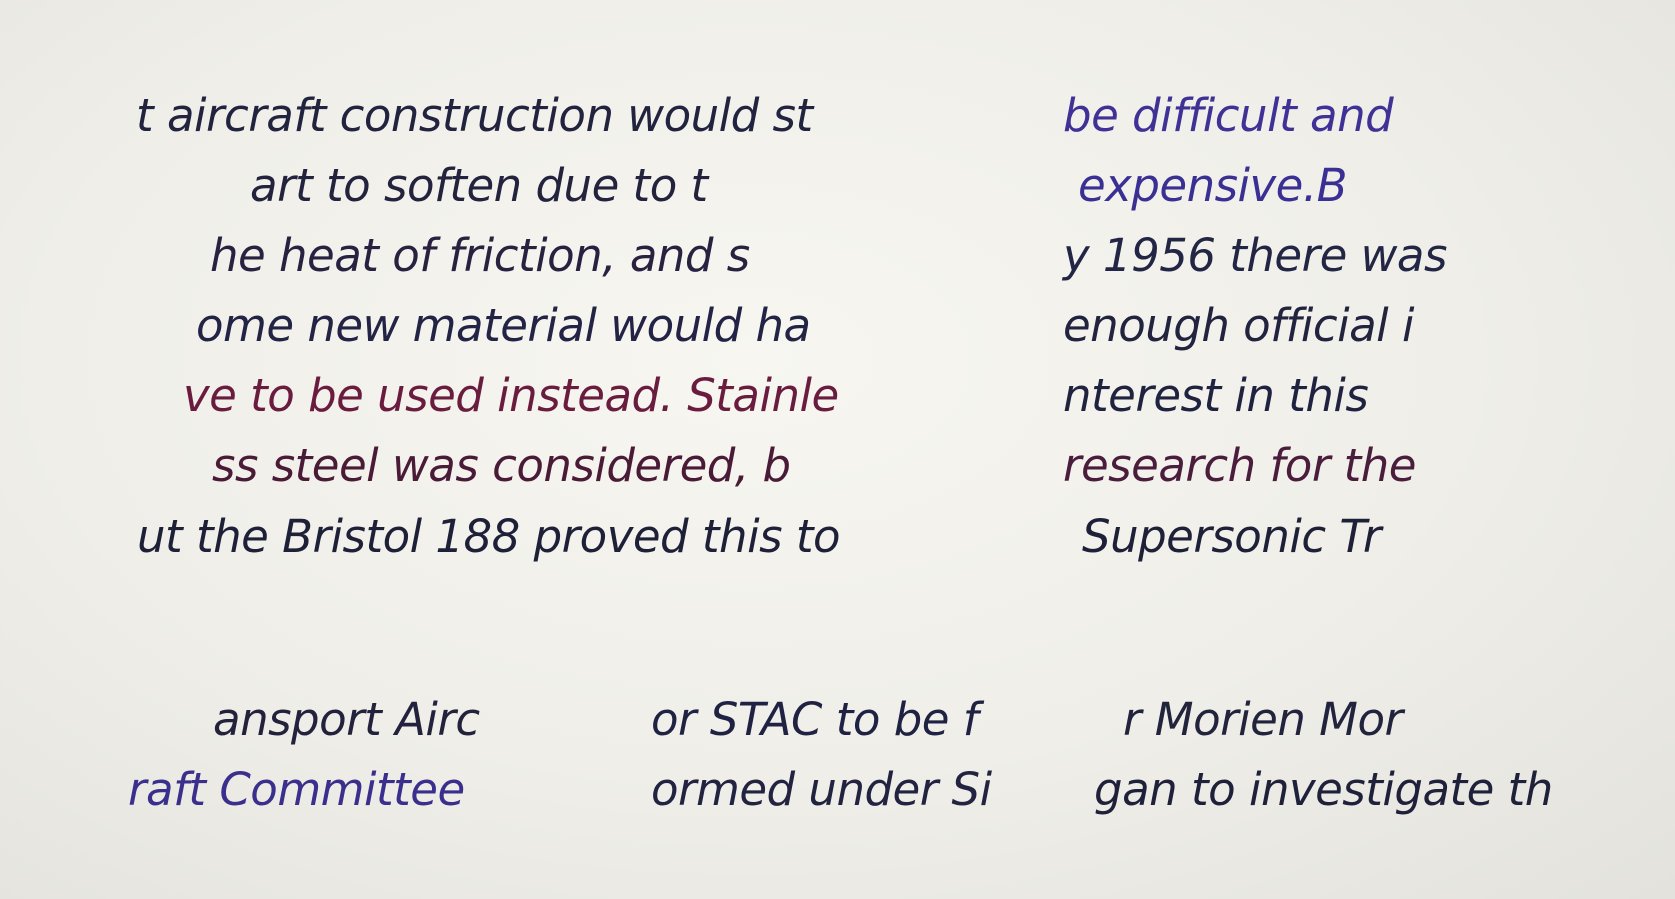  I want to click on text-line: research for the, so click(1240, 465).